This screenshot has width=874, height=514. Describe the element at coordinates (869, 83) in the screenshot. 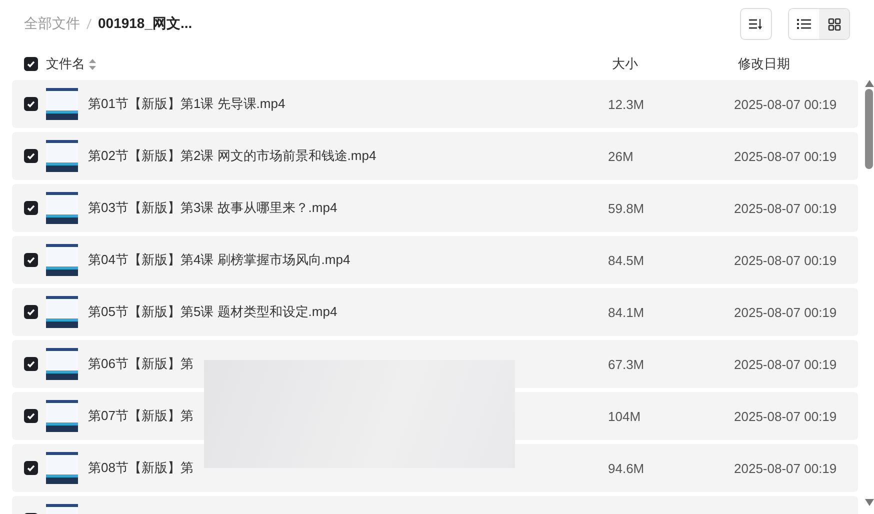

I see `scroll-up-arrow-icon` at that location.